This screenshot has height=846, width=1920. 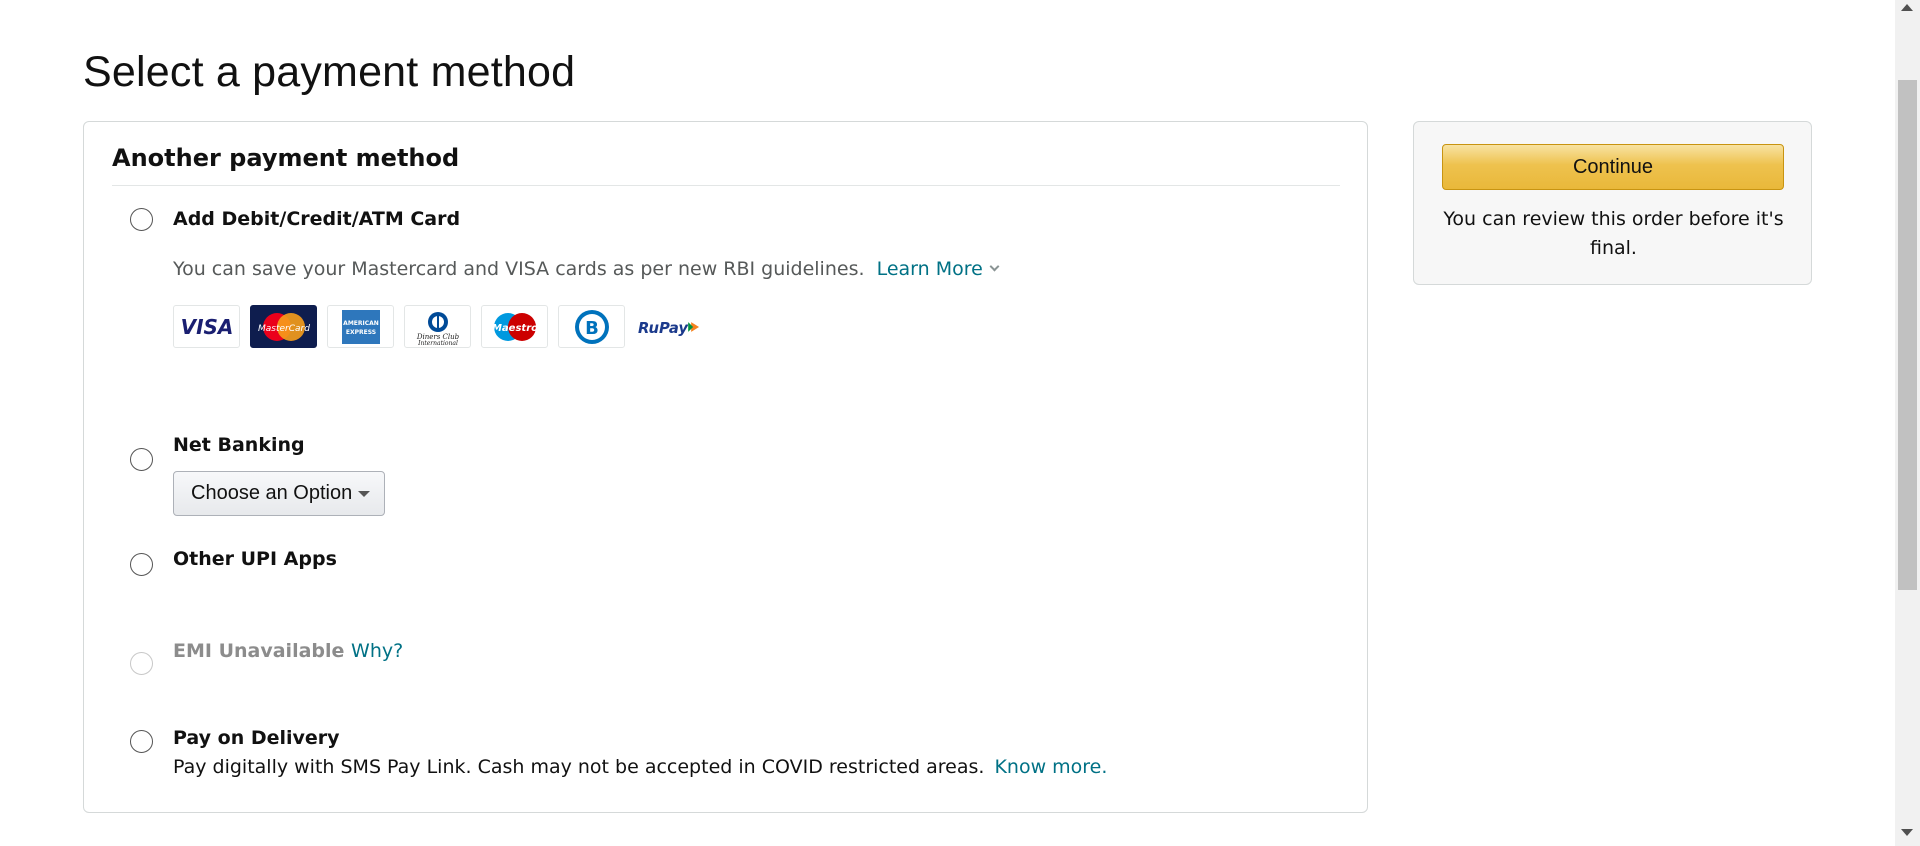 I want to click on svg-text: AMERICAN, so click(x=361, y=323).